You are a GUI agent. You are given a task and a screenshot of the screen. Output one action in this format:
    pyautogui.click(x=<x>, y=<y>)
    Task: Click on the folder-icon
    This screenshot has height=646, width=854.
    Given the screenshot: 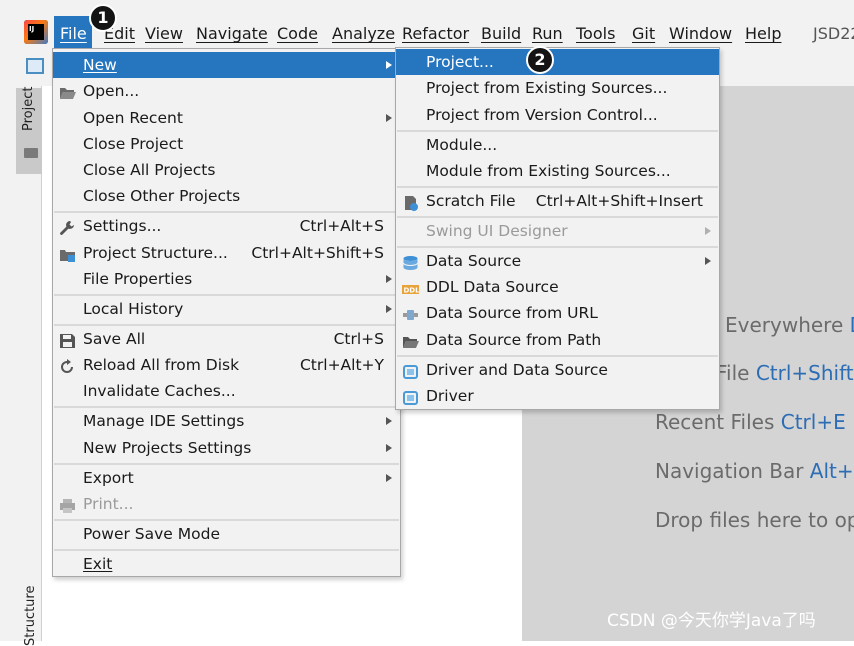 What is the action you would take?
    pyautogui.click(x=31, y=153)
    